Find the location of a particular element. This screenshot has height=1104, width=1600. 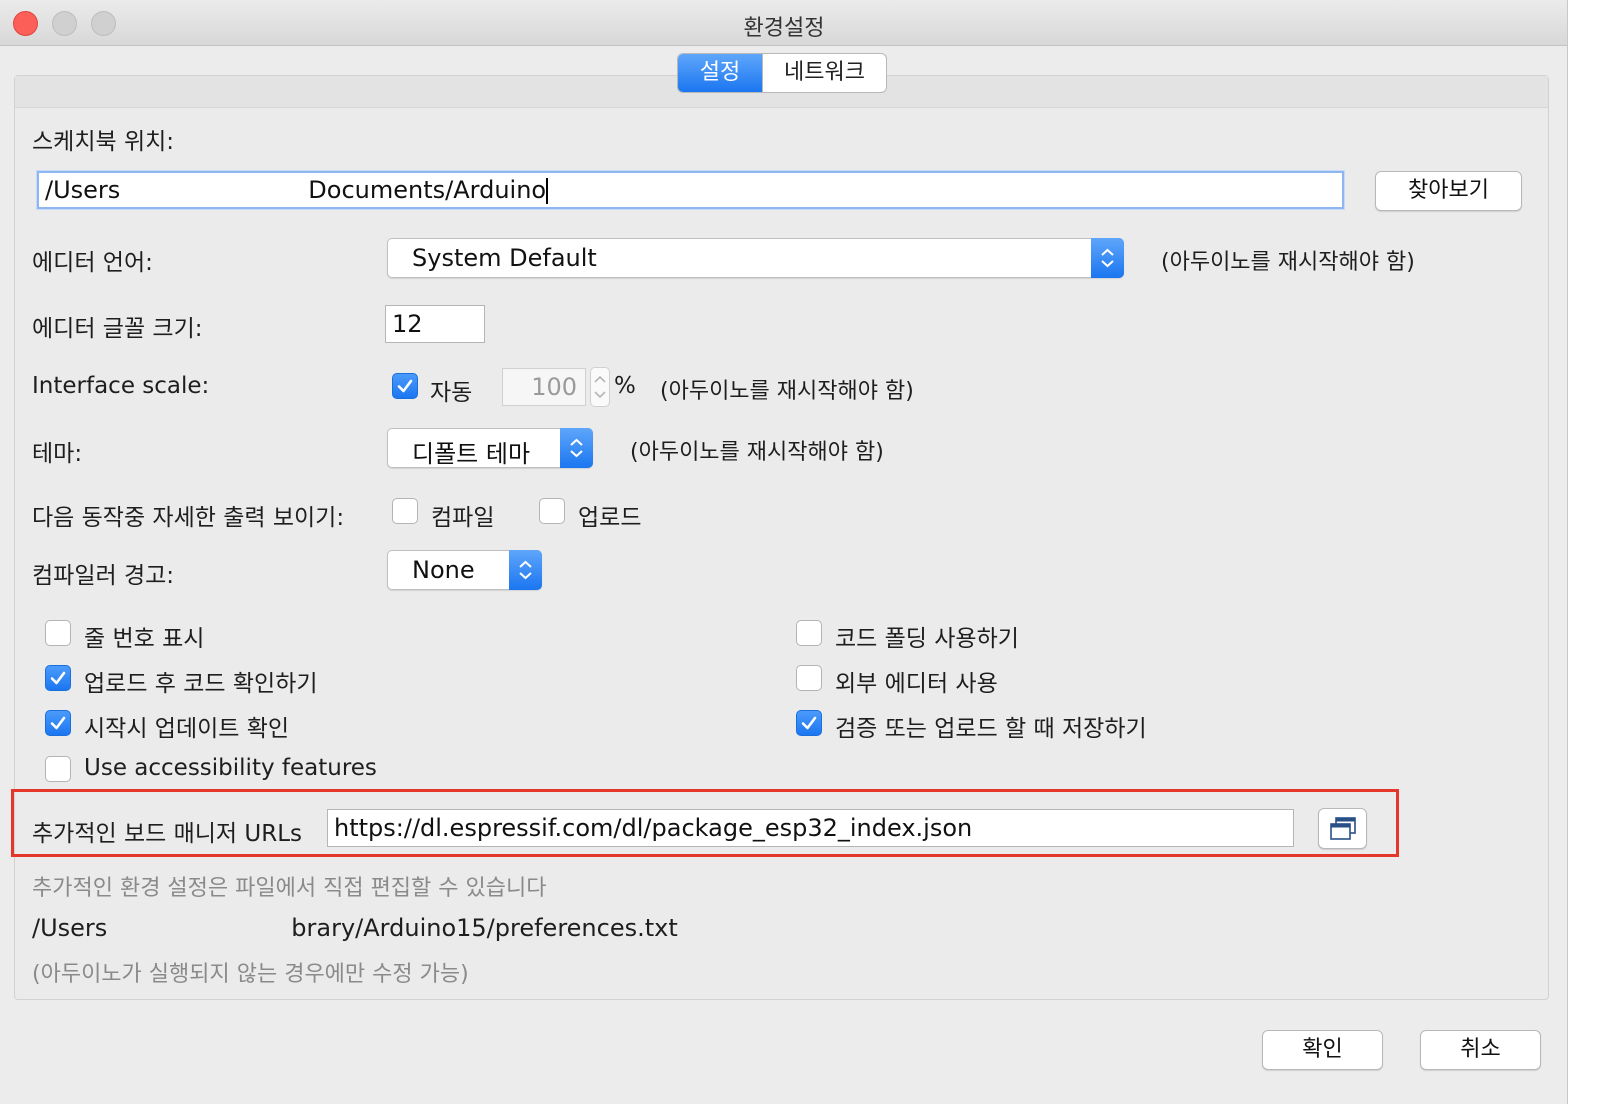

interface-scale-auto-label: 자동 is located at coordinates (451, 393).